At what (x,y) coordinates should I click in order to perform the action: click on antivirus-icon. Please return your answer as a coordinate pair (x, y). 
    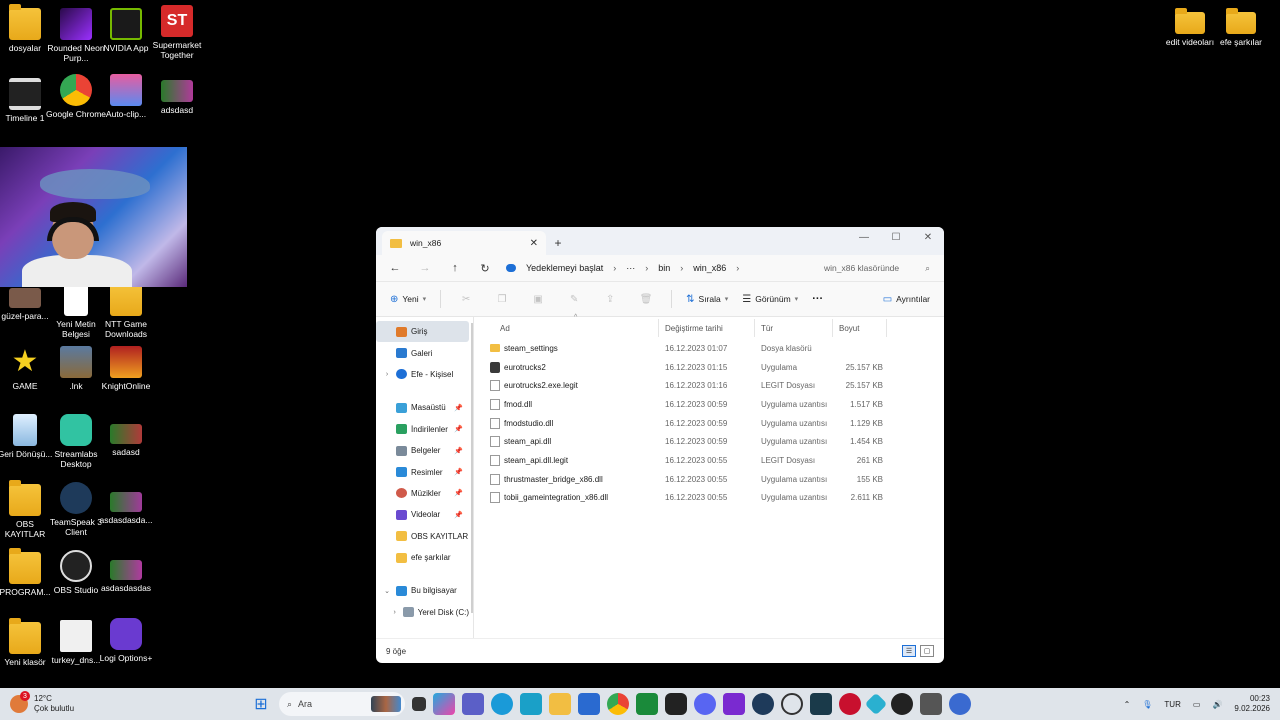
    Looking at the image, I should click on (850, 704).